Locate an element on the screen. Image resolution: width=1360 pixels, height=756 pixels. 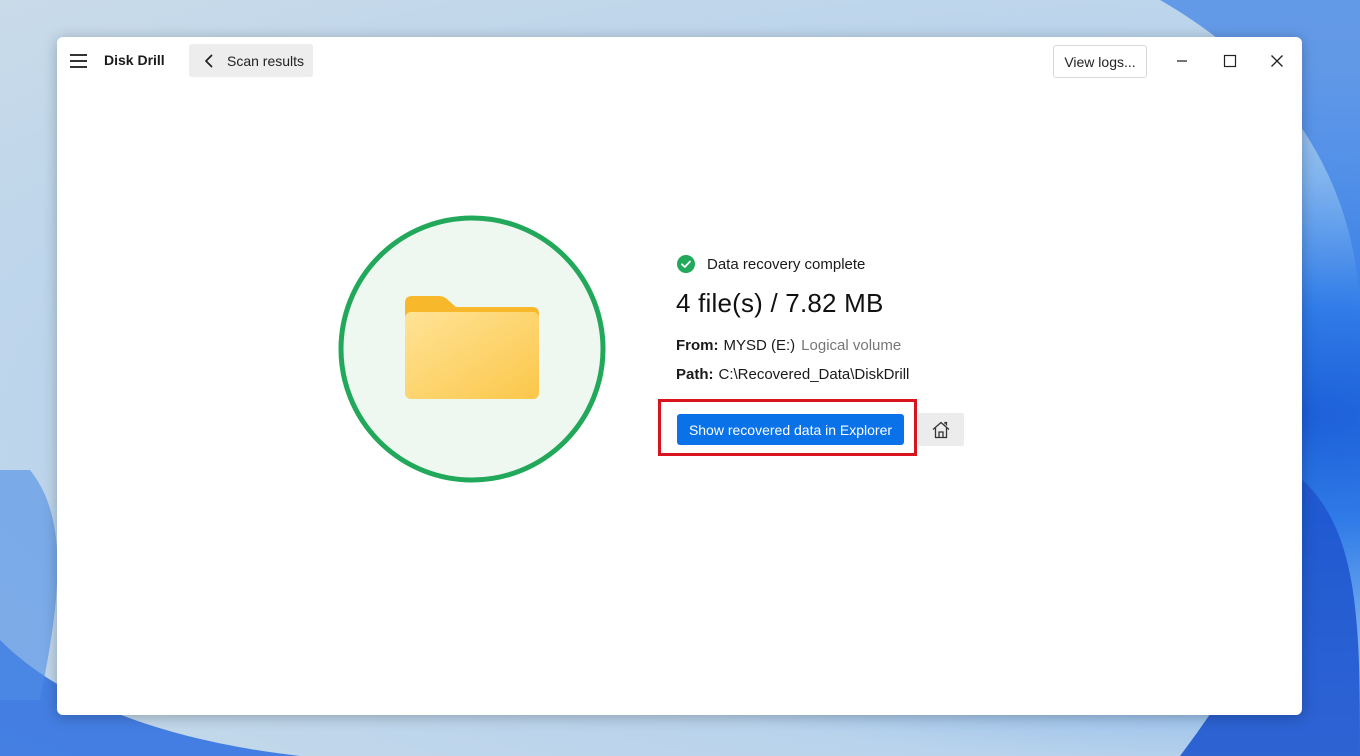
close-button is located at coordinates (1277, 61).